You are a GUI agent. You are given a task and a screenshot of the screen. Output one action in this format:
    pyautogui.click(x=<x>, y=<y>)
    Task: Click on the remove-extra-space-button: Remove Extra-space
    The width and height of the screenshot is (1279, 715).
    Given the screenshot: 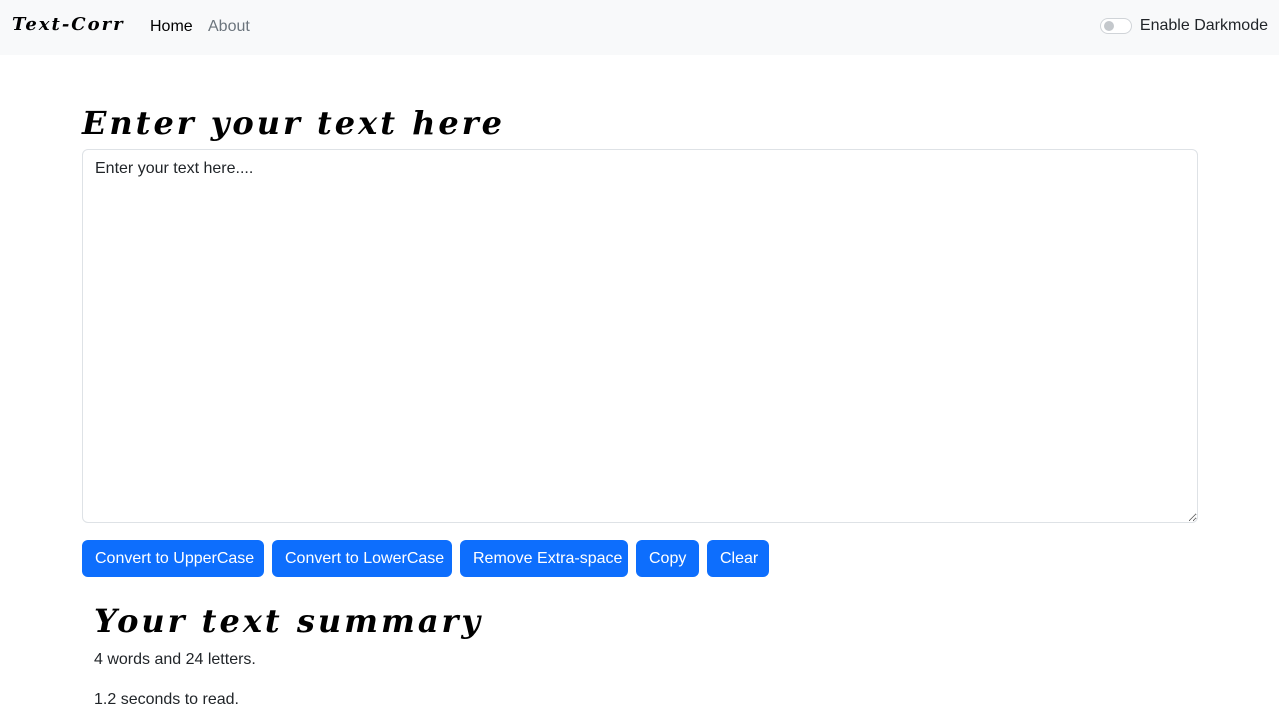 What is the action you would take?
    pyautogui.click(x=544, y=558)
    